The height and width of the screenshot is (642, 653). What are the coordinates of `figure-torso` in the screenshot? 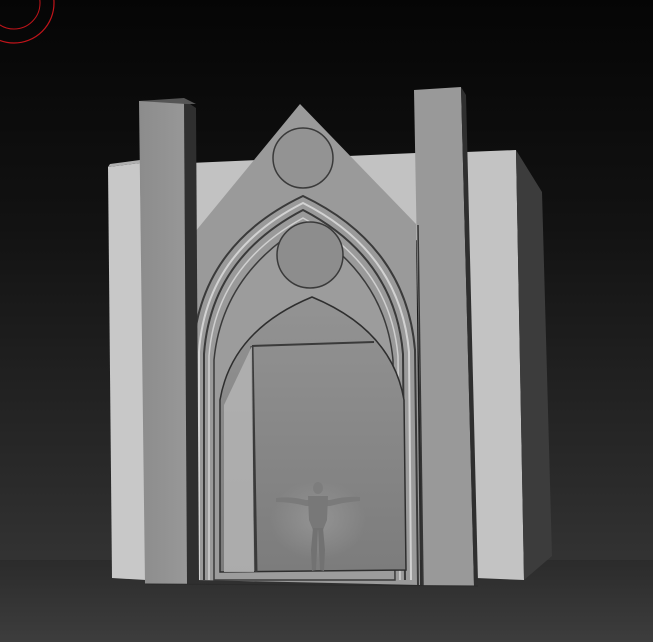 It's located at (318, 513).